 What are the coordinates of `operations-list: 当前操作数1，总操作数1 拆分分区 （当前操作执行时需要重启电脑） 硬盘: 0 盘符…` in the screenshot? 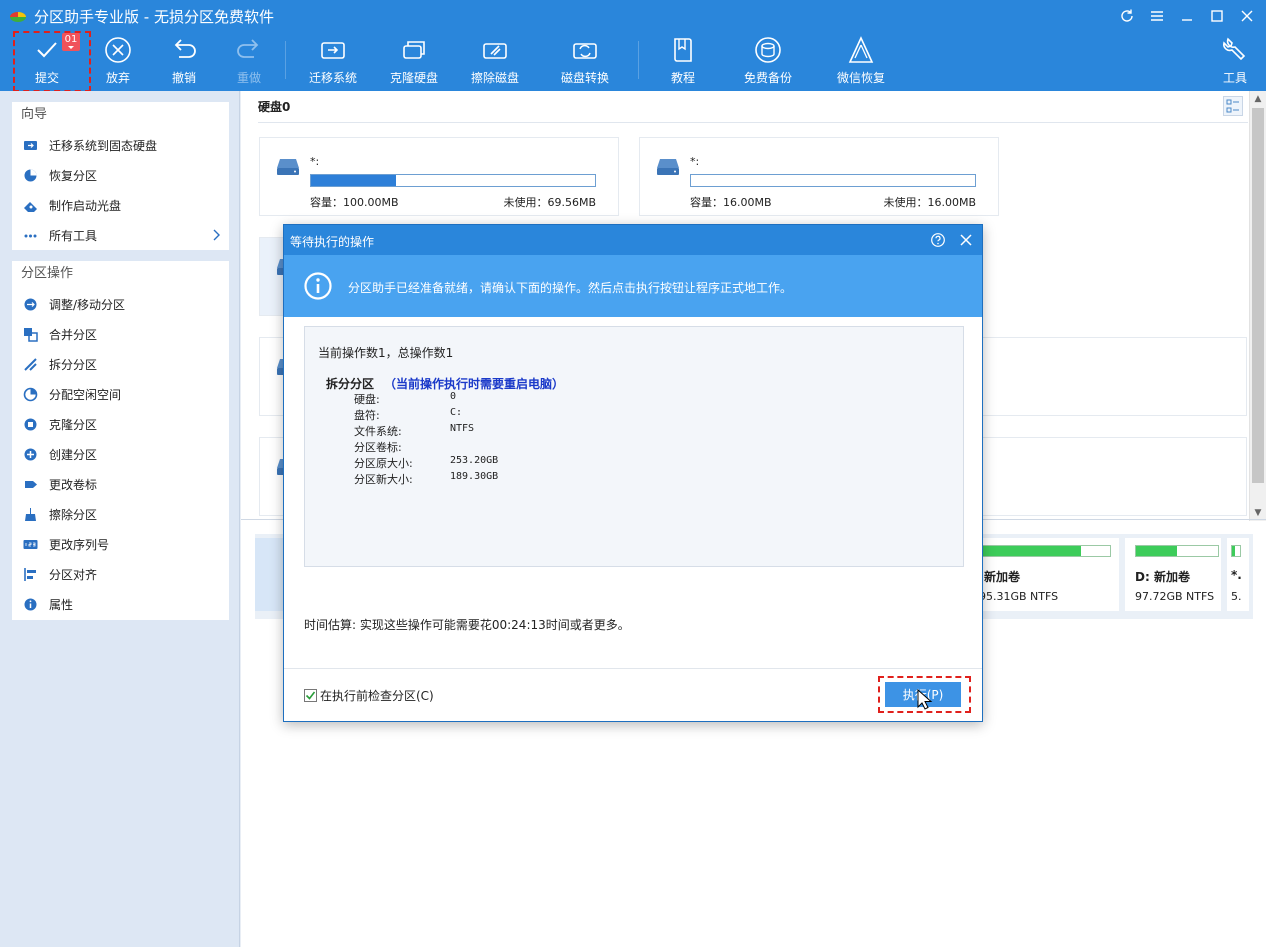 It's located at (634, 446).